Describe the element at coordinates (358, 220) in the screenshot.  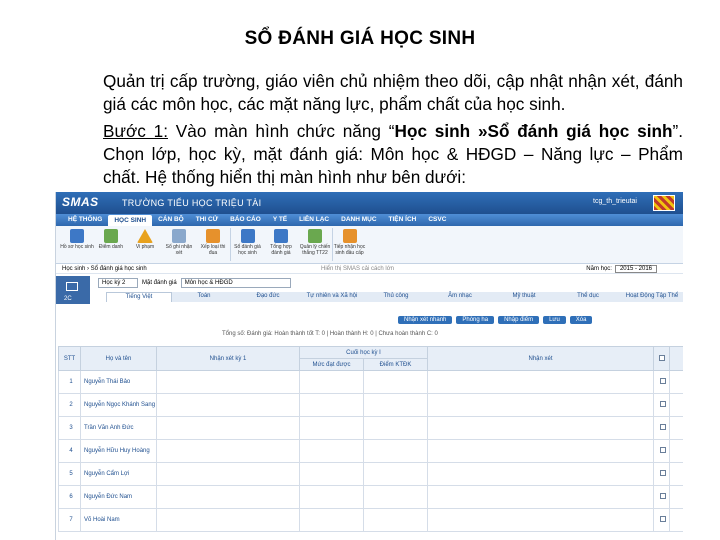
I see `menu-danh-muc: DANH MỤC` at that location.